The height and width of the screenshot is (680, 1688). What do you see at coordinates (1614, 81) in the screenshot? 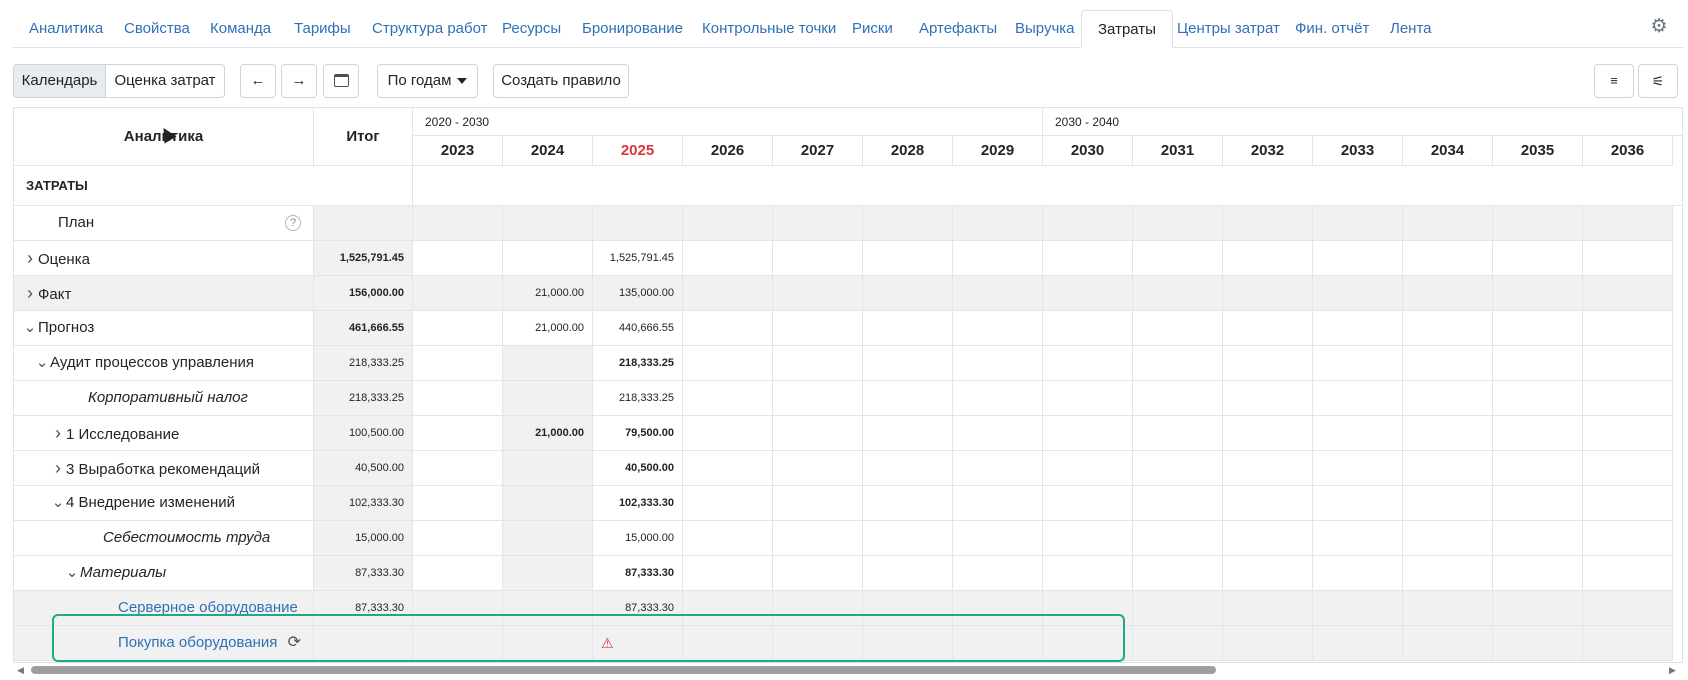
I see `filter-button: ≡` at bounding box center [1614, 81].